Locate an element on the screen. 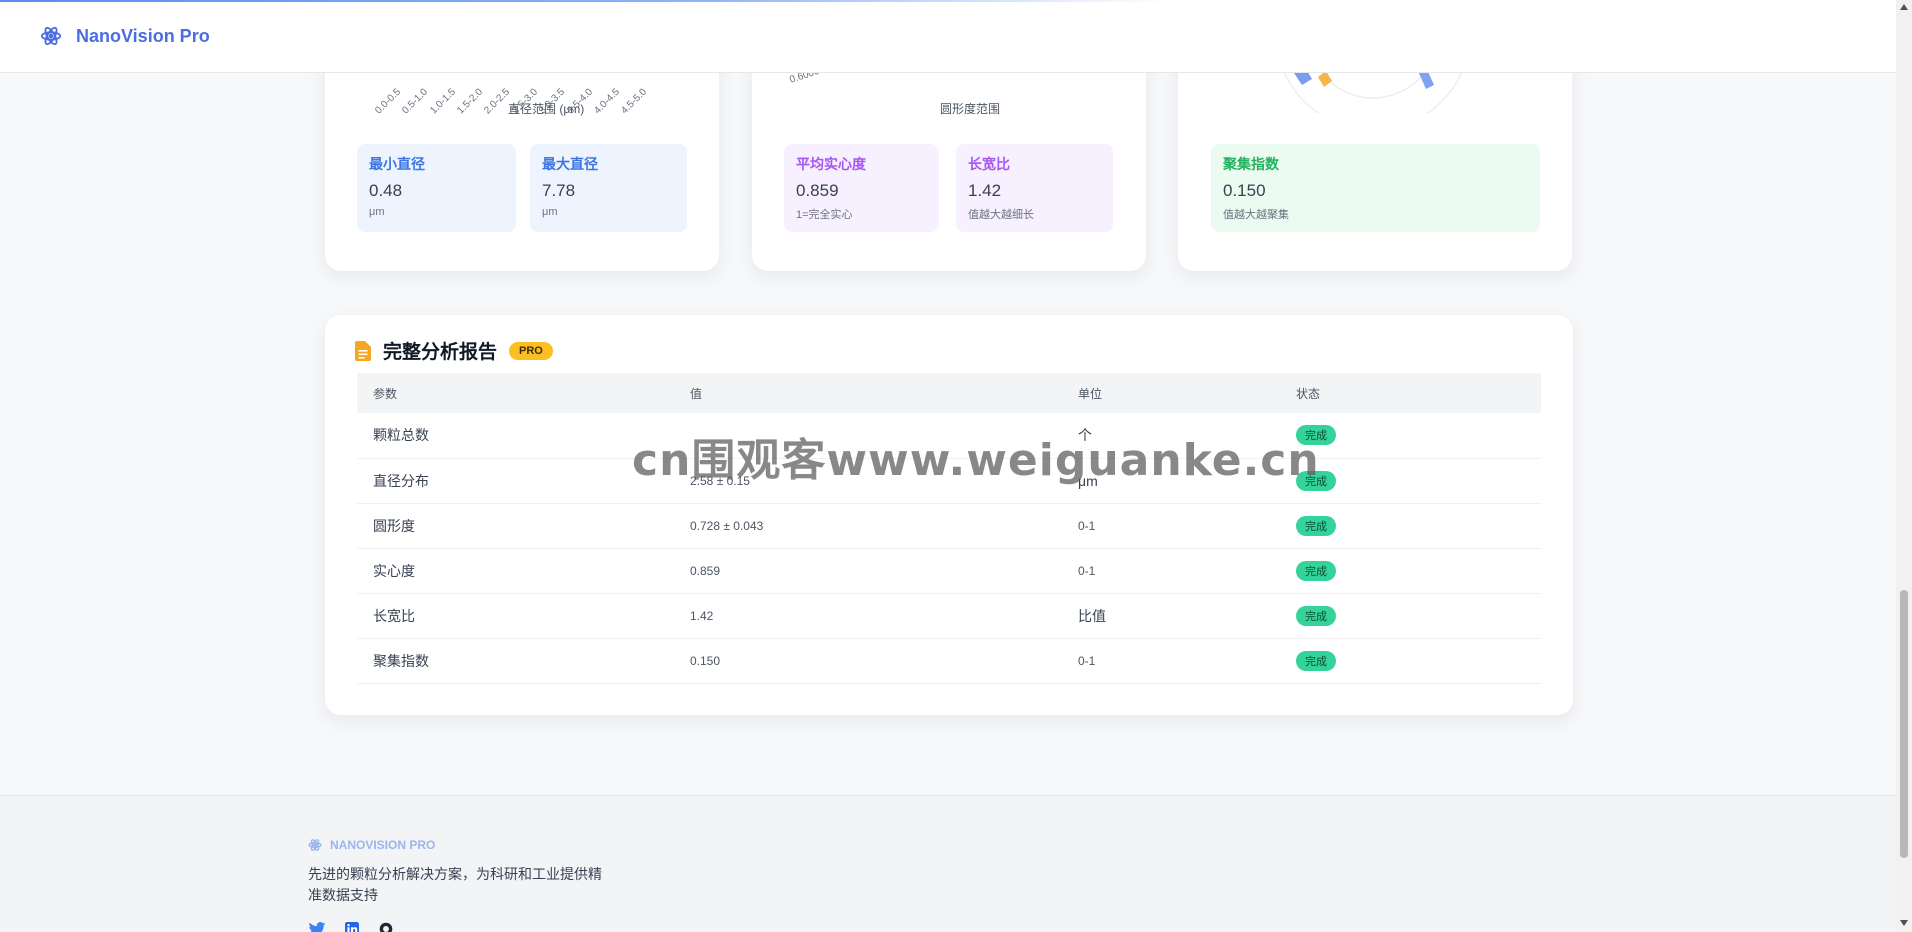 This screenshot has width=1912, height=932. stat-title: 最大直径 is located at coordinates (570, 164).